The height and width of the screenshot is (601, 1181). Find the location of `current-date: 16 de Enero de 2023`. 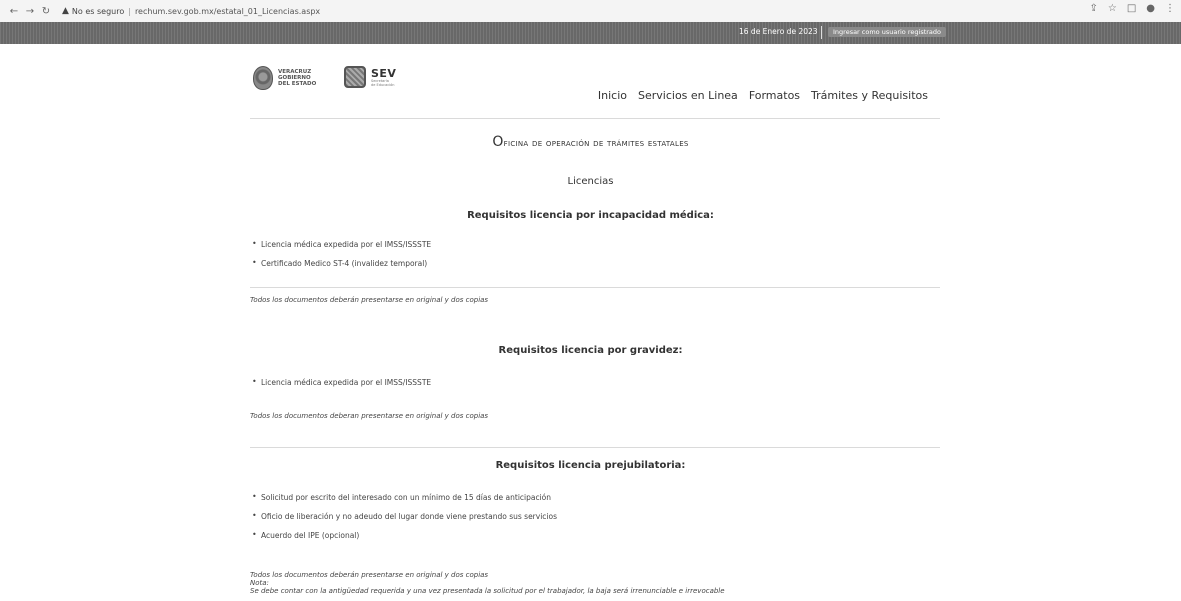

current-date: 16 de Enero de 2023 is located at coordinates (778, 31).